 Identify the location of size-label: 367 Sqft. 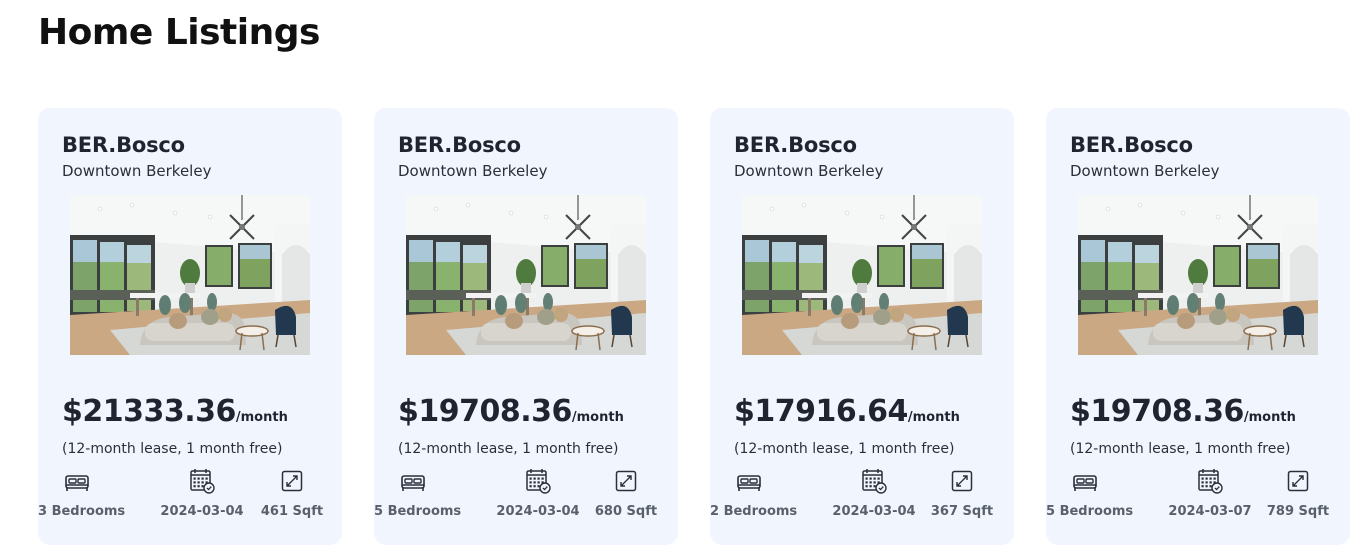
(962, 511).